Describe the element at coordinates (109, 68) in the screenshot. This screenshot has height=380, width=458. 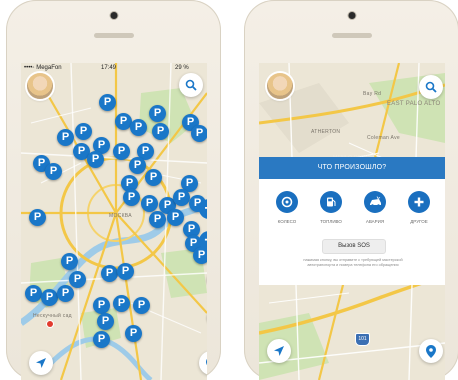
I see `clock-label: 17:49` at that location.